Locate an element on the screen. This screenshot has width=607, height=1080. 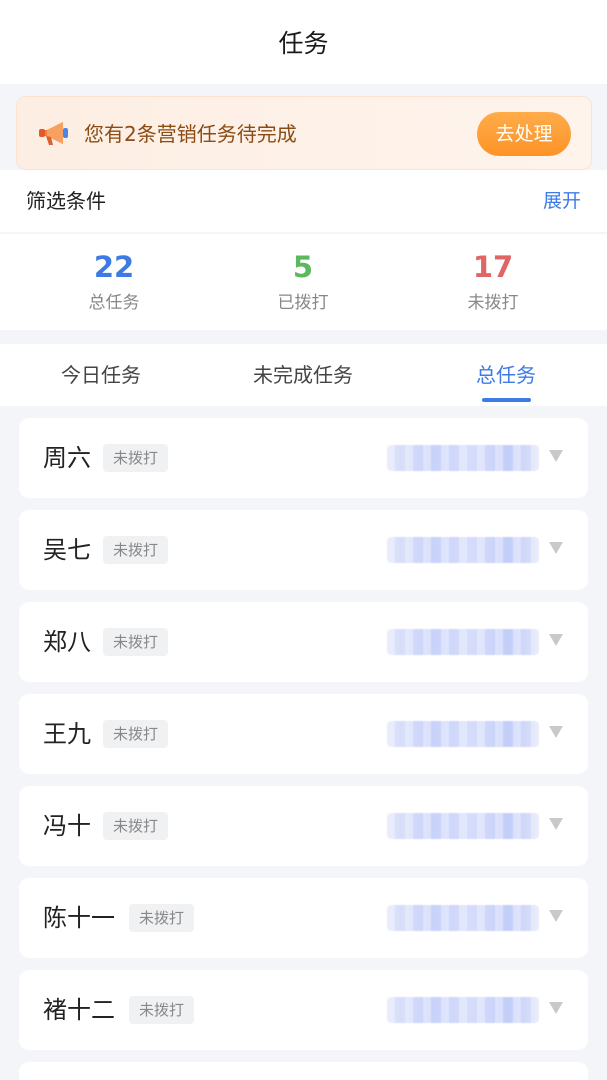
active-tab-indicator is located at coordinates (506, 400).